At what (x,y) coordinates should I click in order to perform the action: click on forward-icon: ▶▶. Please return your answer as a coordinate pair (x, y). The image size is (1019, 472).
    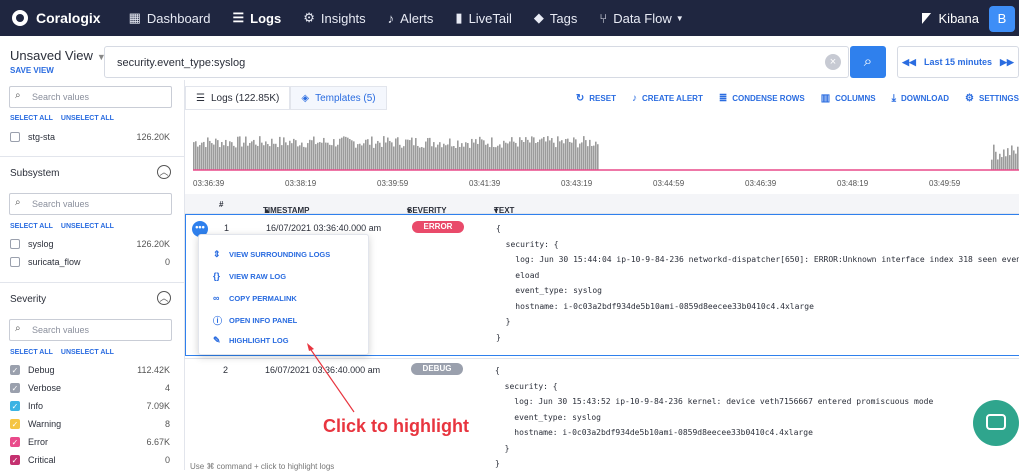
    Looking at the image, I should click on (1007, 62).